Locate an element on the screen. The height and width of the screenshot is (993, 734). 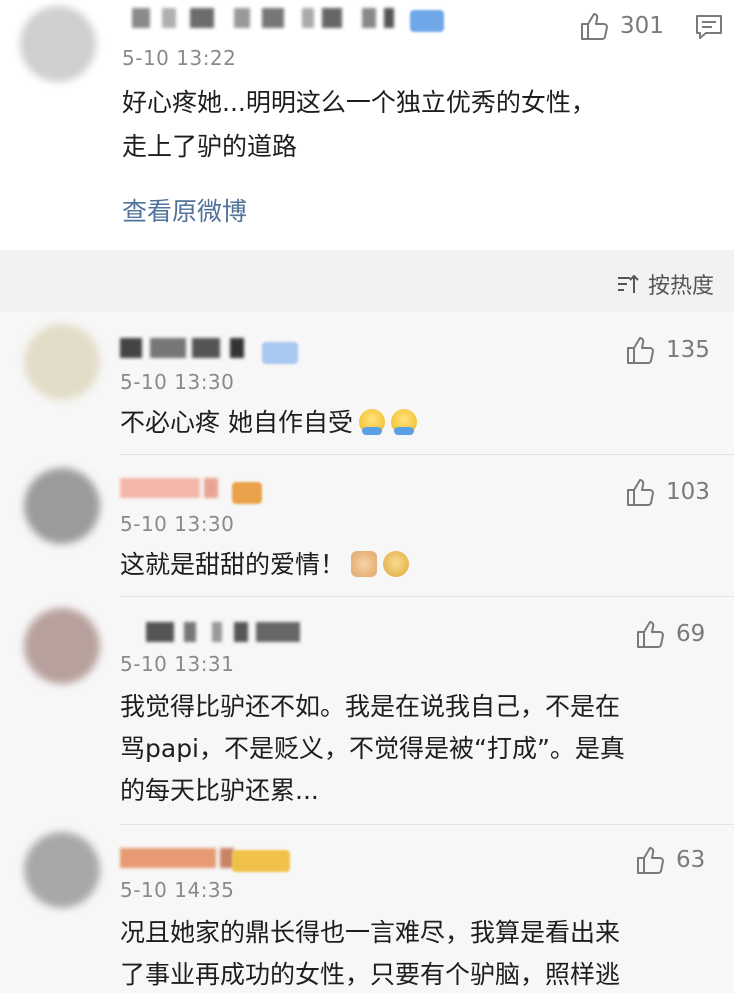
sort-icon is located at coordinates (628, 283).